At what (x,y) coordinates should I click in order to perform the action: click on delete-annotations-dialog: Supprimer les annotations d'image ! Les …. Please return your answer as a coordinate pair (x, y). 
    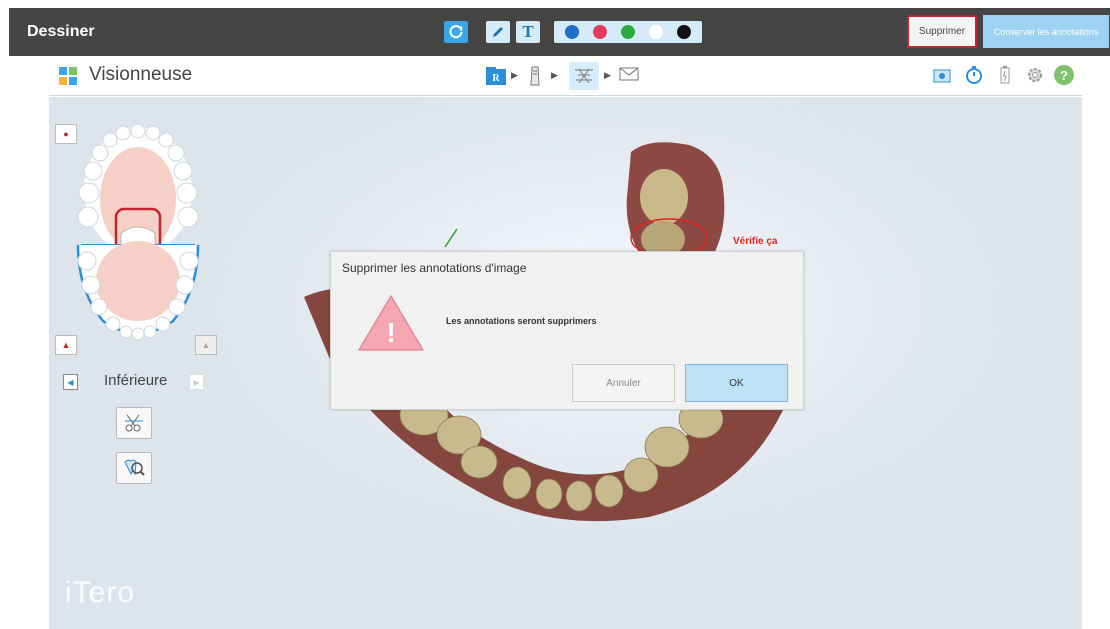
    Looking at the image, I should click on (567, 330).